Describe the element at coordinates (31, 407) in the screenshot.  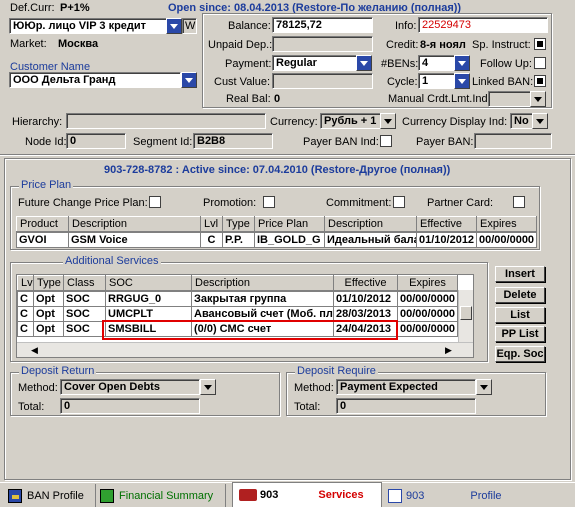
I see `deposit-return-total-label: Total:` at that location.